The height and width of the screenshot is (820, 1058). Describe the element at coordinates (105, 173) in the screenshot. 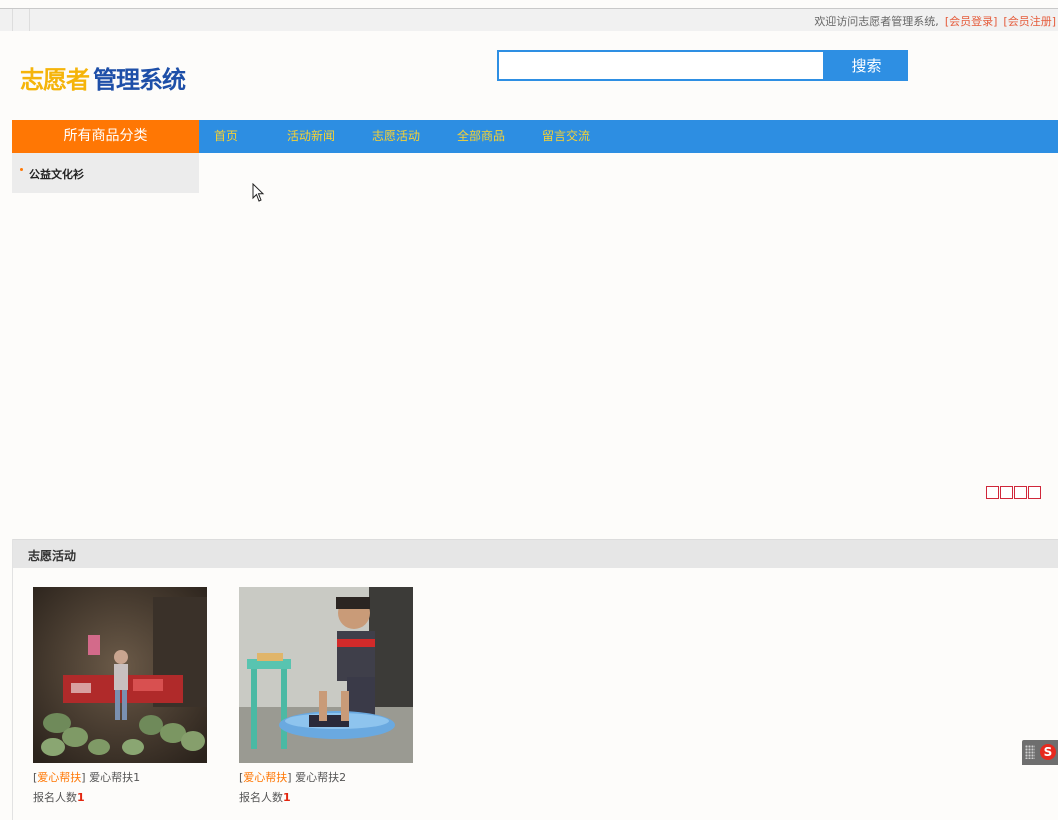

I see `category-panel: 公益文化衫` at that location.